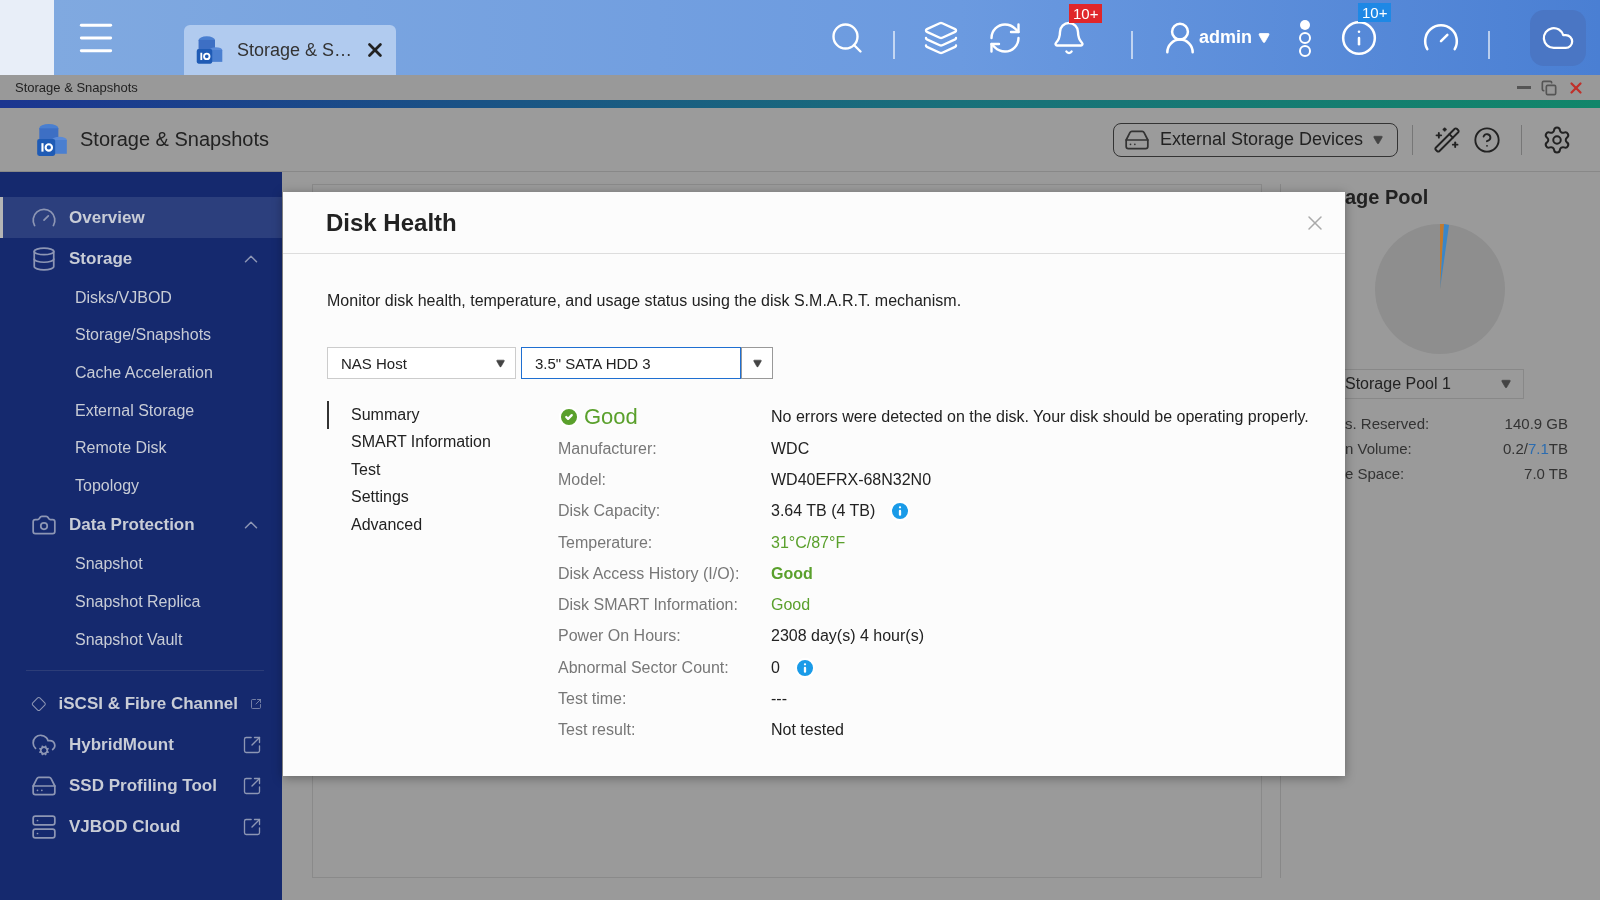 Image resolution: width=1600 pixels, height=900 pixels. What do you see at coordinates (583, 479) in the screenshot?
I see `field-label: Model:` at bounding box center [583, 479].